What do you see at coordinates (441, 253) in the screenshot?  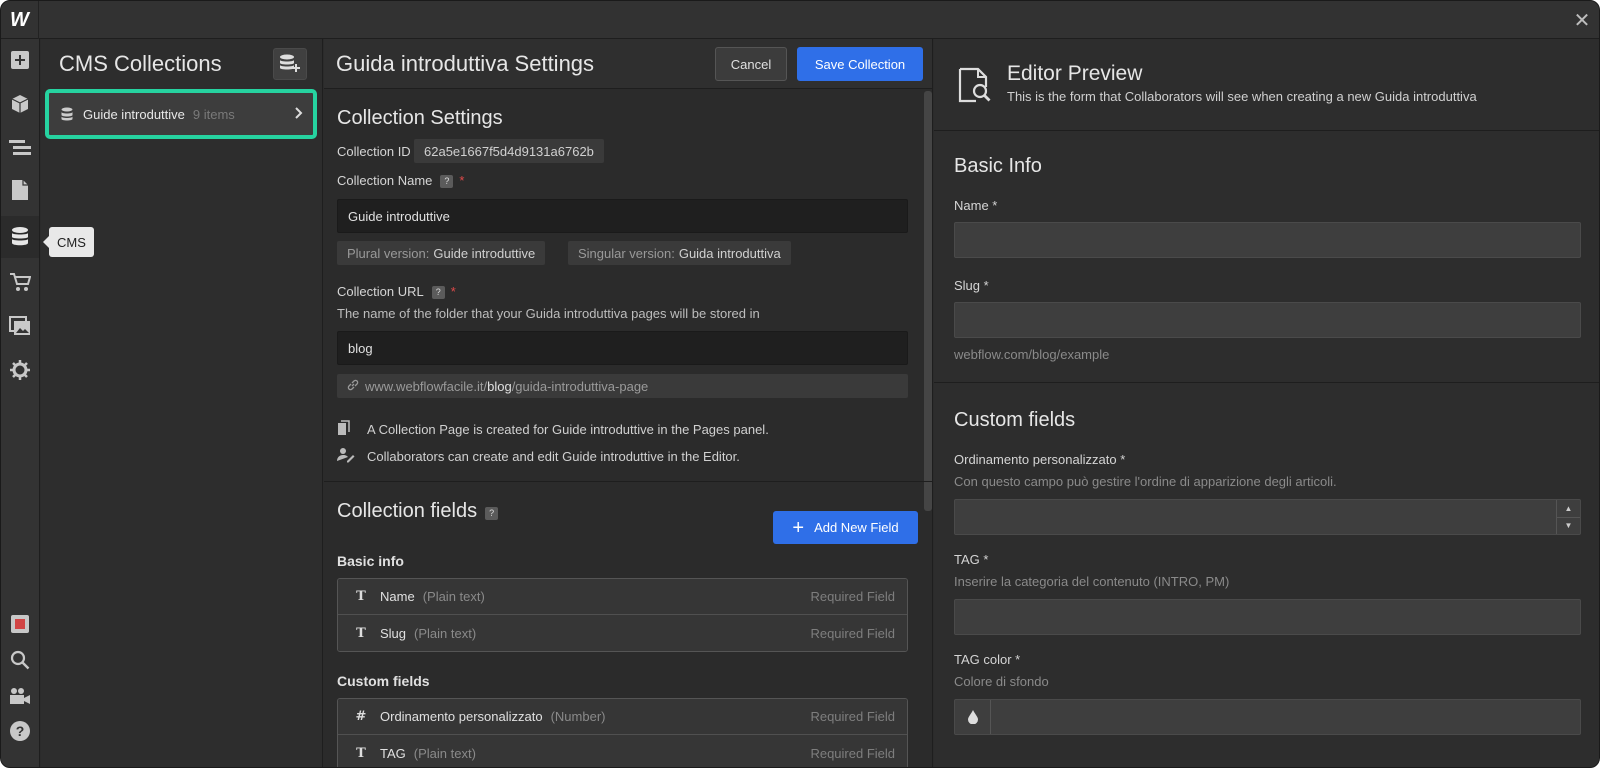 I see `plural-version-chip: Plural version: Guide introduttive` at bounding box center [441, 253].